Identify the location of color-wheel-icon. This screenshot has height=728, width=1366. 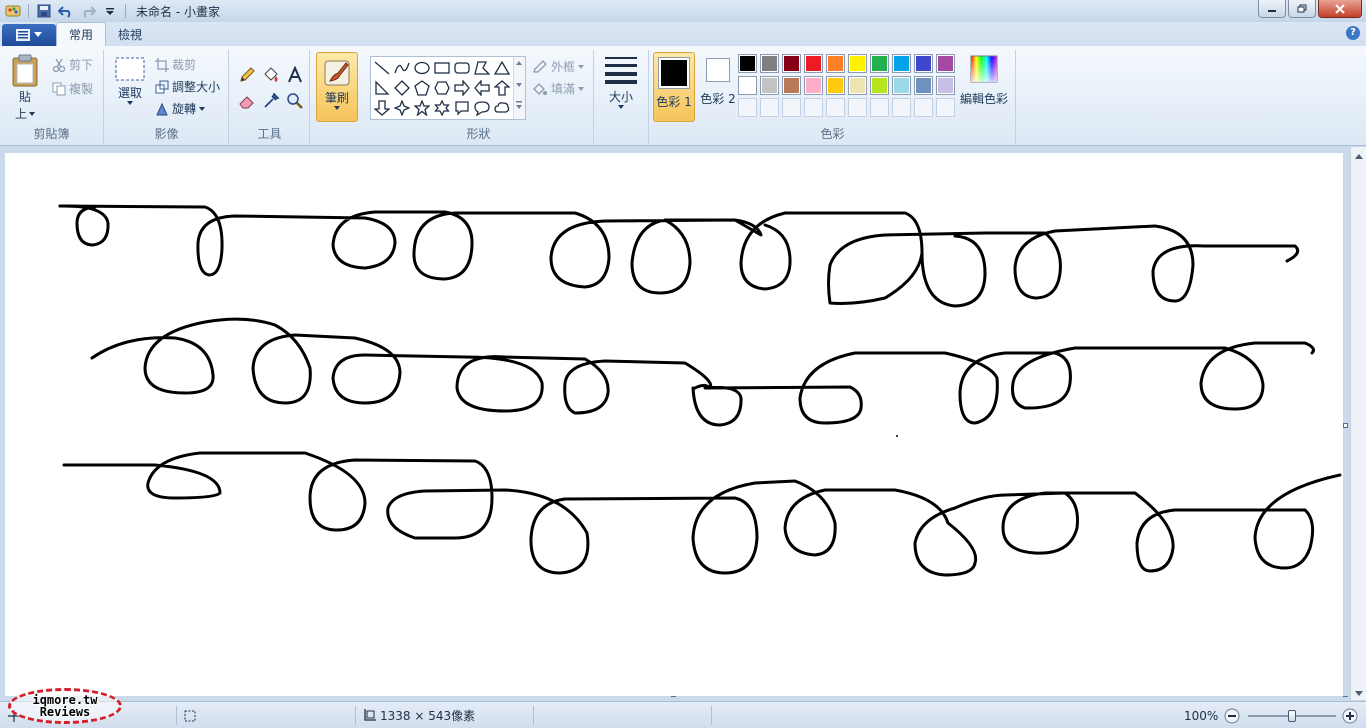
(984, 69).